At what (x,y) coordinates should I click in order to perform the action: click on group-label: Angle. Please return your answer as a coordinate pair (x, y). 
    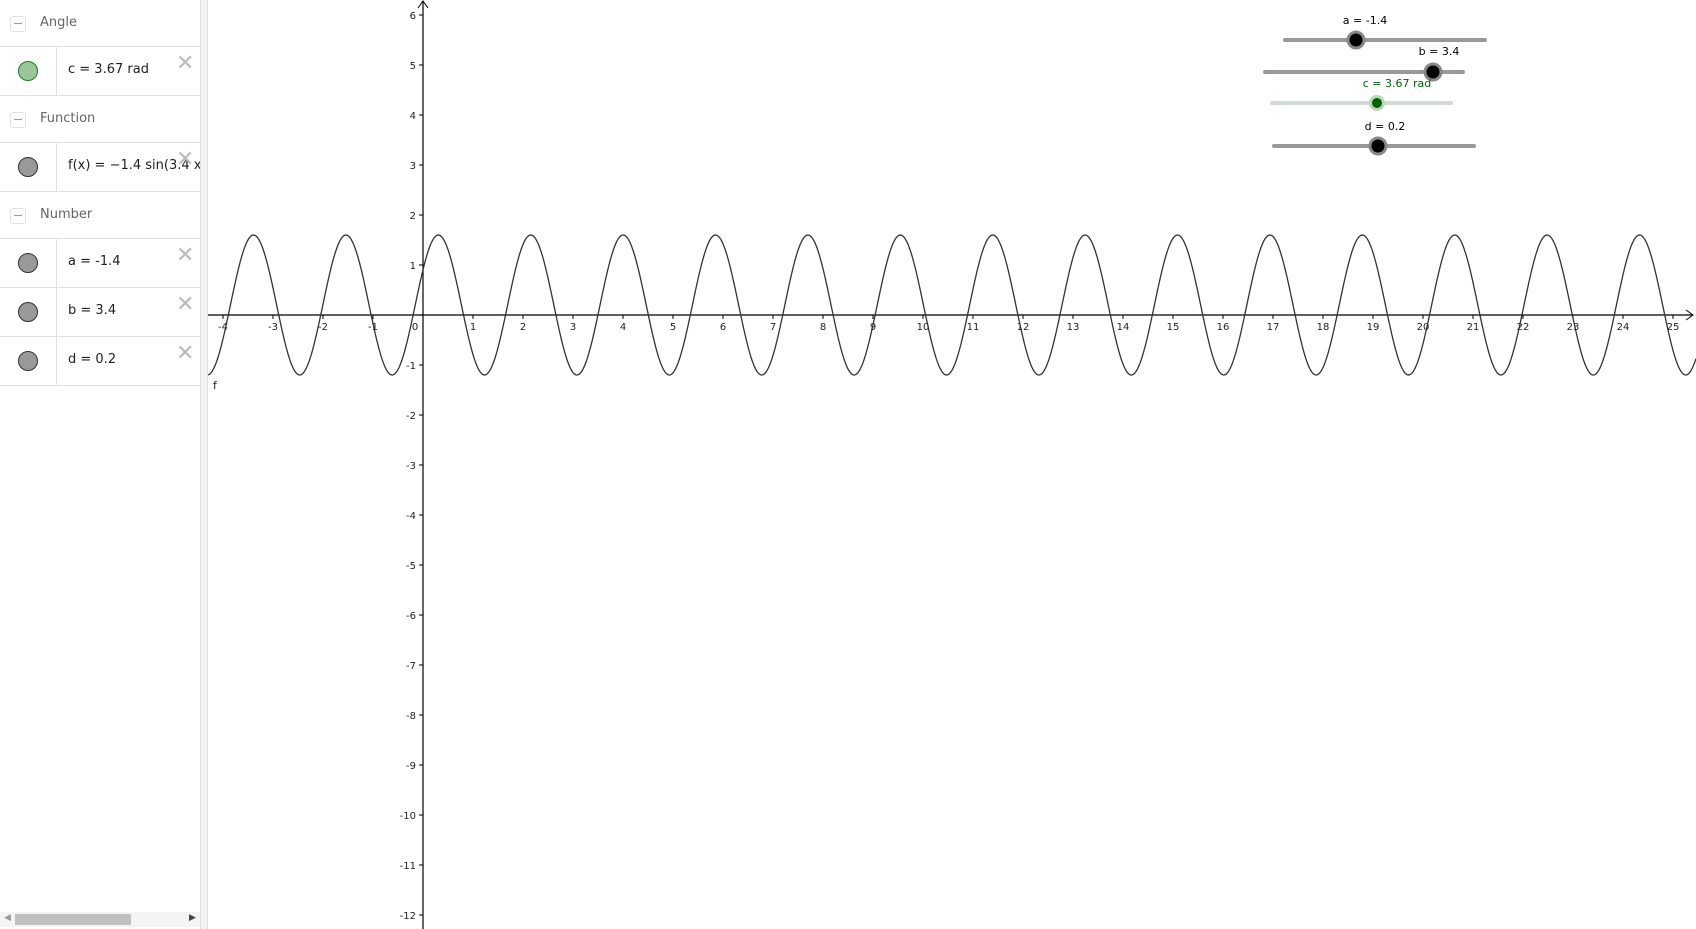
    Looking at the image, I should click on (58, 22).